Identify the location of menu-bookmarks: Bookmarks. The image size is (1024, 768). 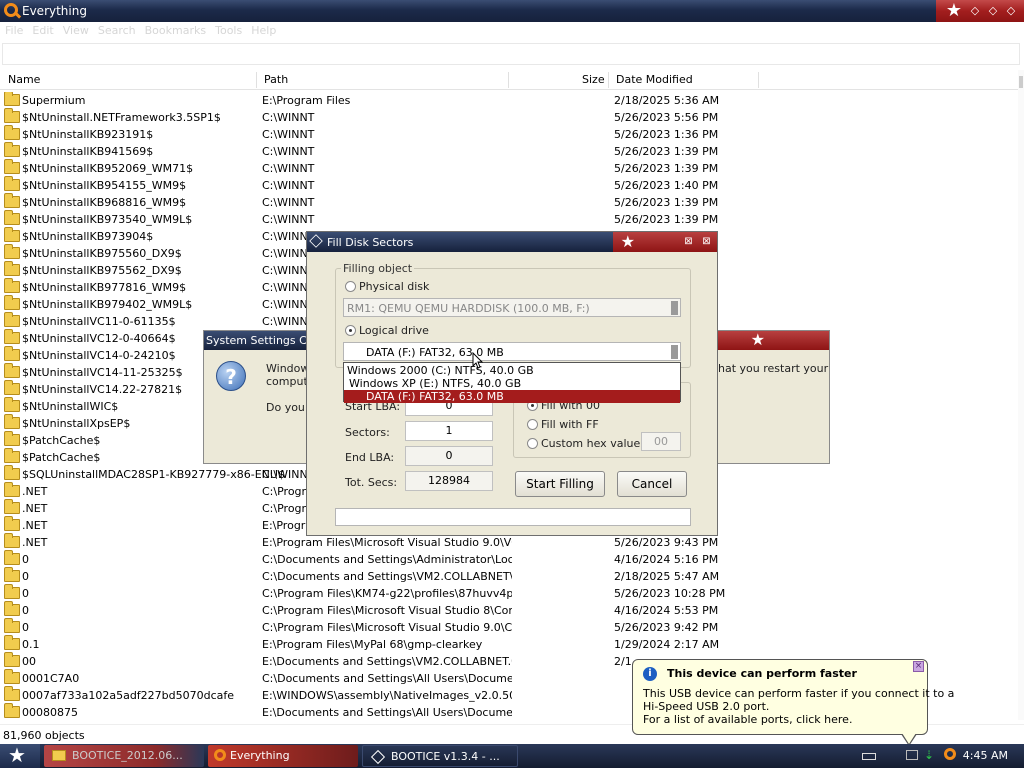
(175, 29).